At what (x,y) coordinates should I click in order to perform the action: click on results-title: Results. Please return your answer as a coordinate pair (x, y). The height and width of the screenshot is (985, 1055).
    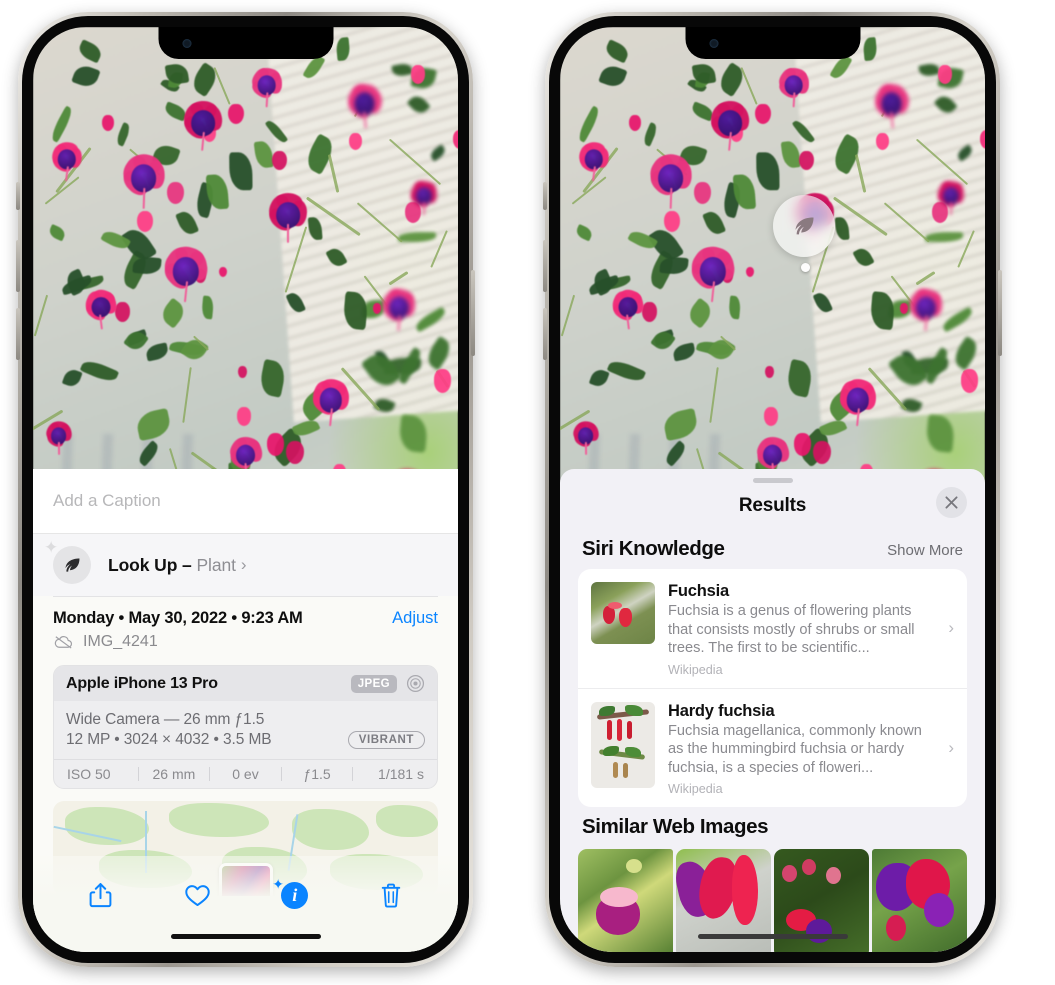
    Looking at the image, I should click on (772, 505).